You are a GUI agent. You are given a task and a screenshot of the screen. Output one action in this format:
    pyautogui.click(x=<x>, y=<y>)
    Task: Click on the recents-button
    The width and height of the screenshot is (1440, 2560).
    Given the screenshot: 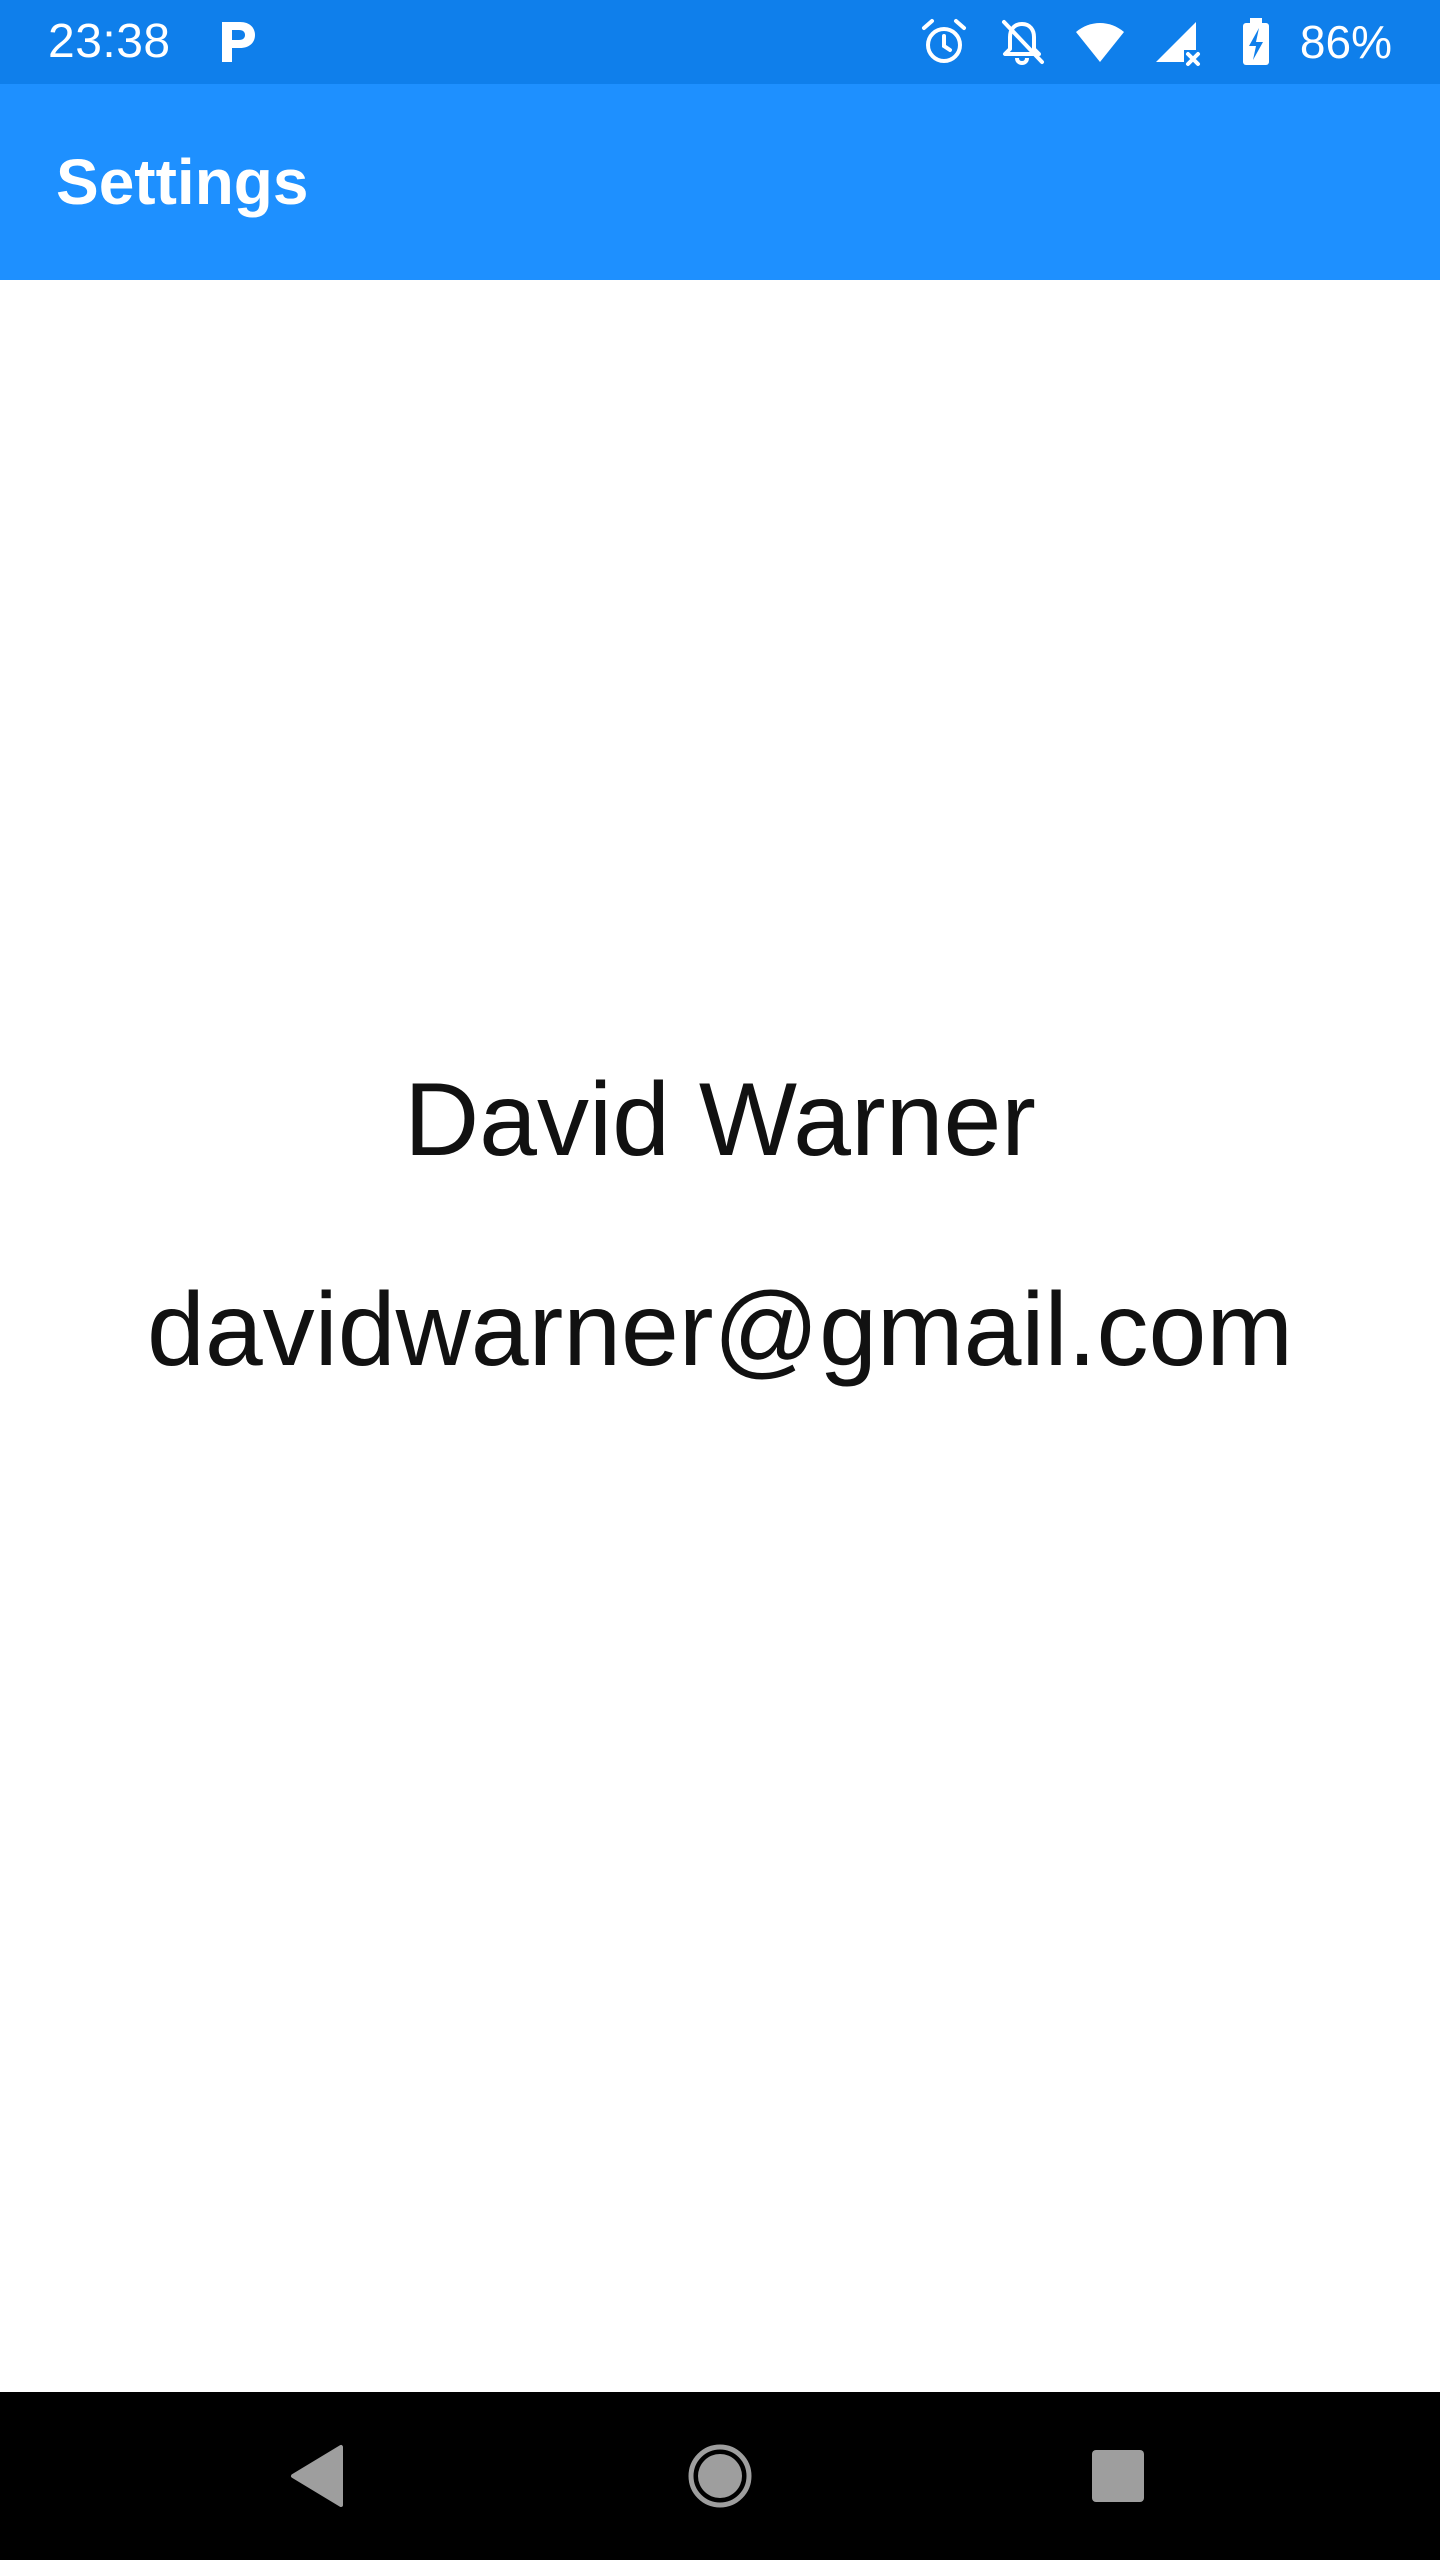 What is the action you would take?
    pyautogui.click(x=1118, y=2476)
    